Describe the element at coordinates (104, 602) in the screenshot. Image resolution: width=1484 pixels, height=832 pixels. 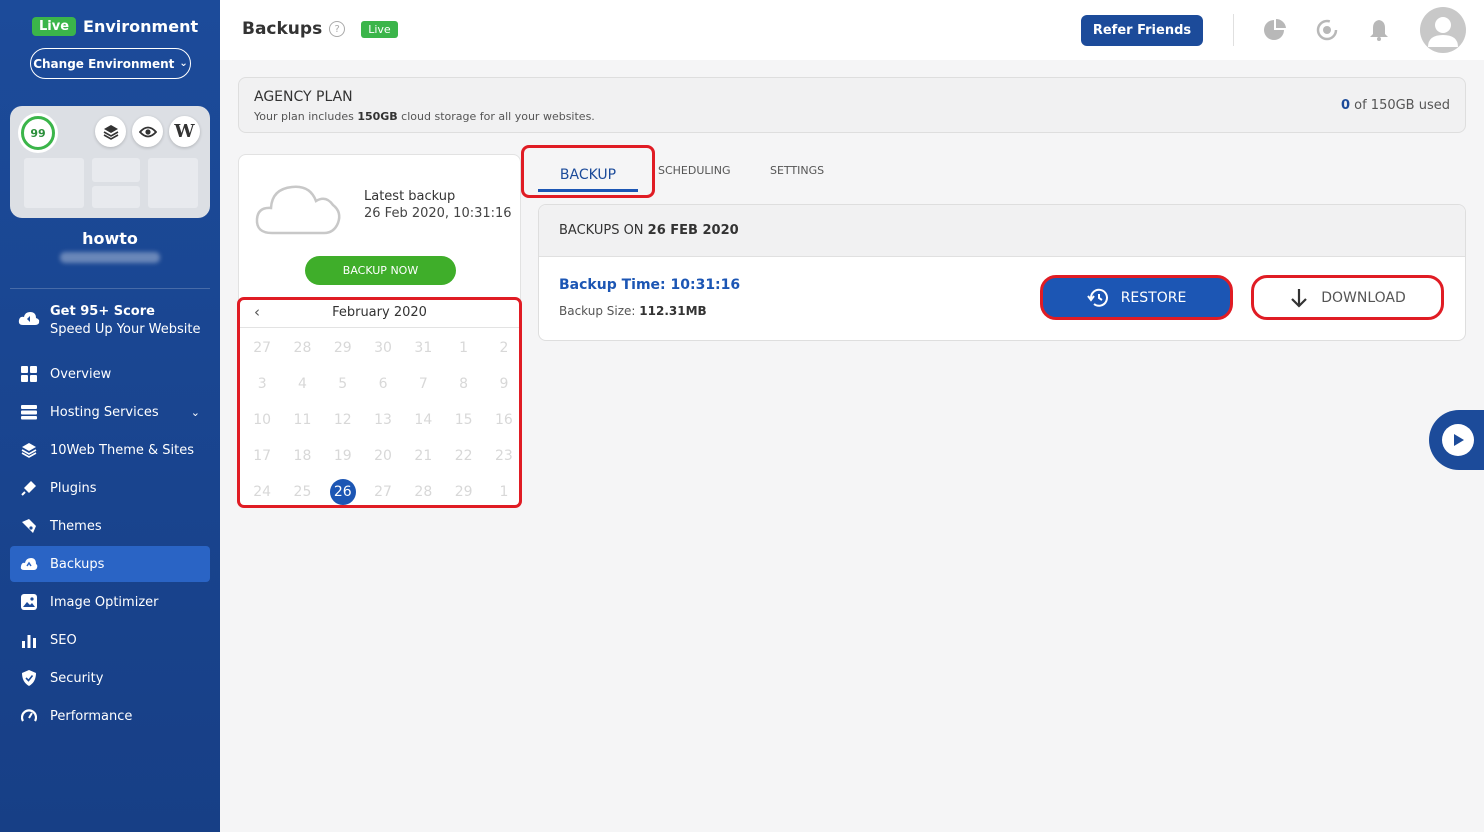
I see `sidebar-item-label: Image Optimizer` at that location.